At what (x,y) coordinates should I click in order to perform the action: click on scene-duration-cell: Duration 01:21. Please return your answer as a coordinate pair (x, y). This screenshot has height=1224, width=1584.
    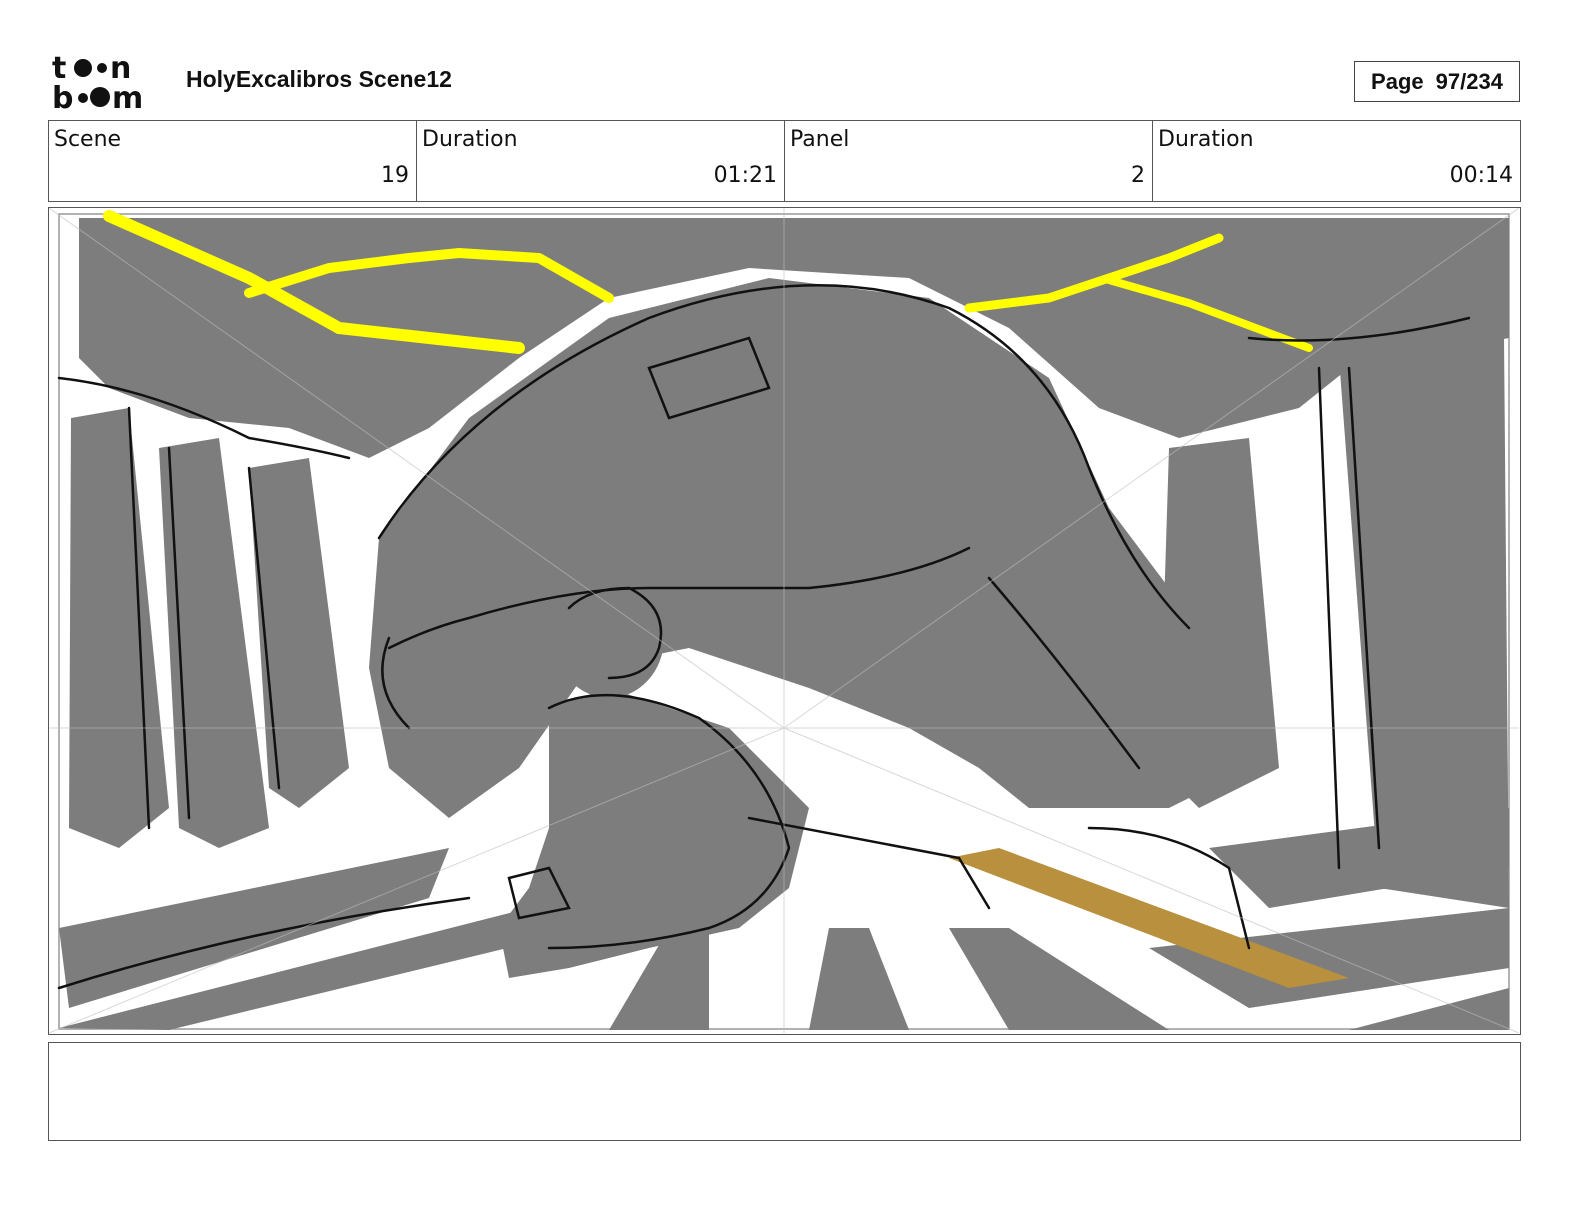
    Looking at the image, I should click on (601, 161).